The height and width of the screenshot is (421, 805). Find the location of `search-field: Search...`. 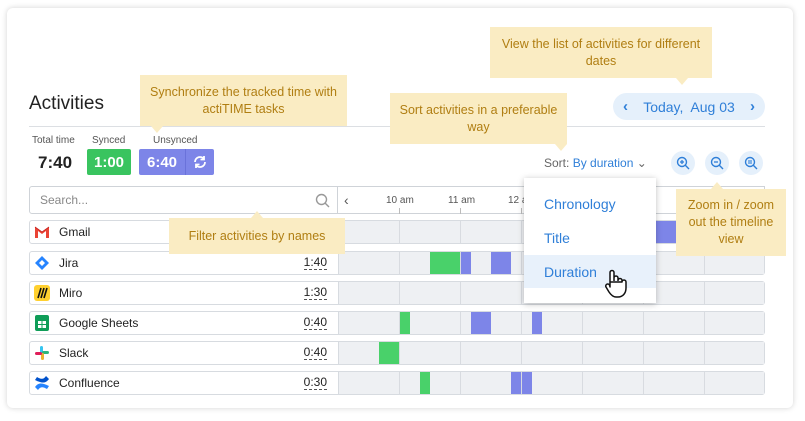

search-field: Search... is located at coordinates (183, 200).